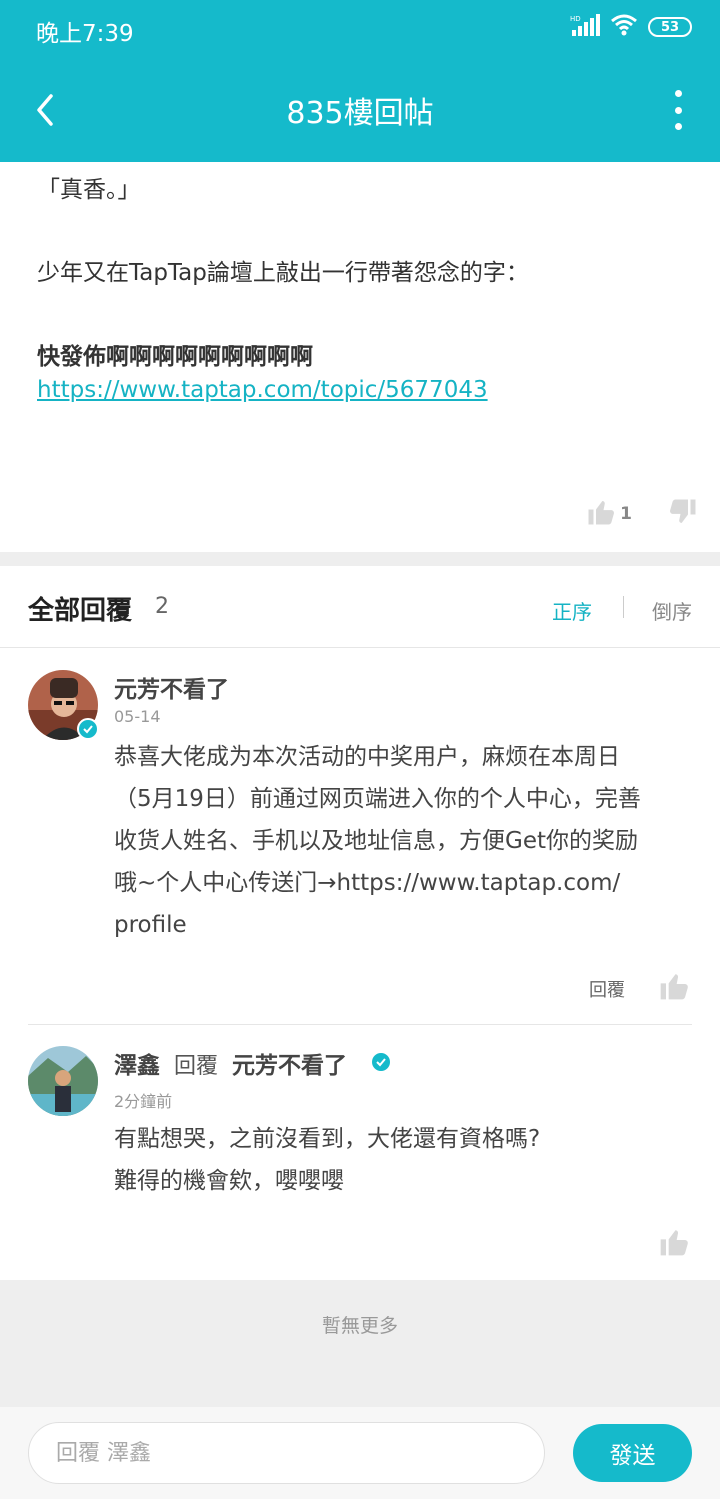 Image resolution: width=720 pixels, height=1499 pixels. What do you see at coordinates (196, 1066) in the screenshot?
I see `reply-to-label: 回覆` at bounding box center [196, 1066].